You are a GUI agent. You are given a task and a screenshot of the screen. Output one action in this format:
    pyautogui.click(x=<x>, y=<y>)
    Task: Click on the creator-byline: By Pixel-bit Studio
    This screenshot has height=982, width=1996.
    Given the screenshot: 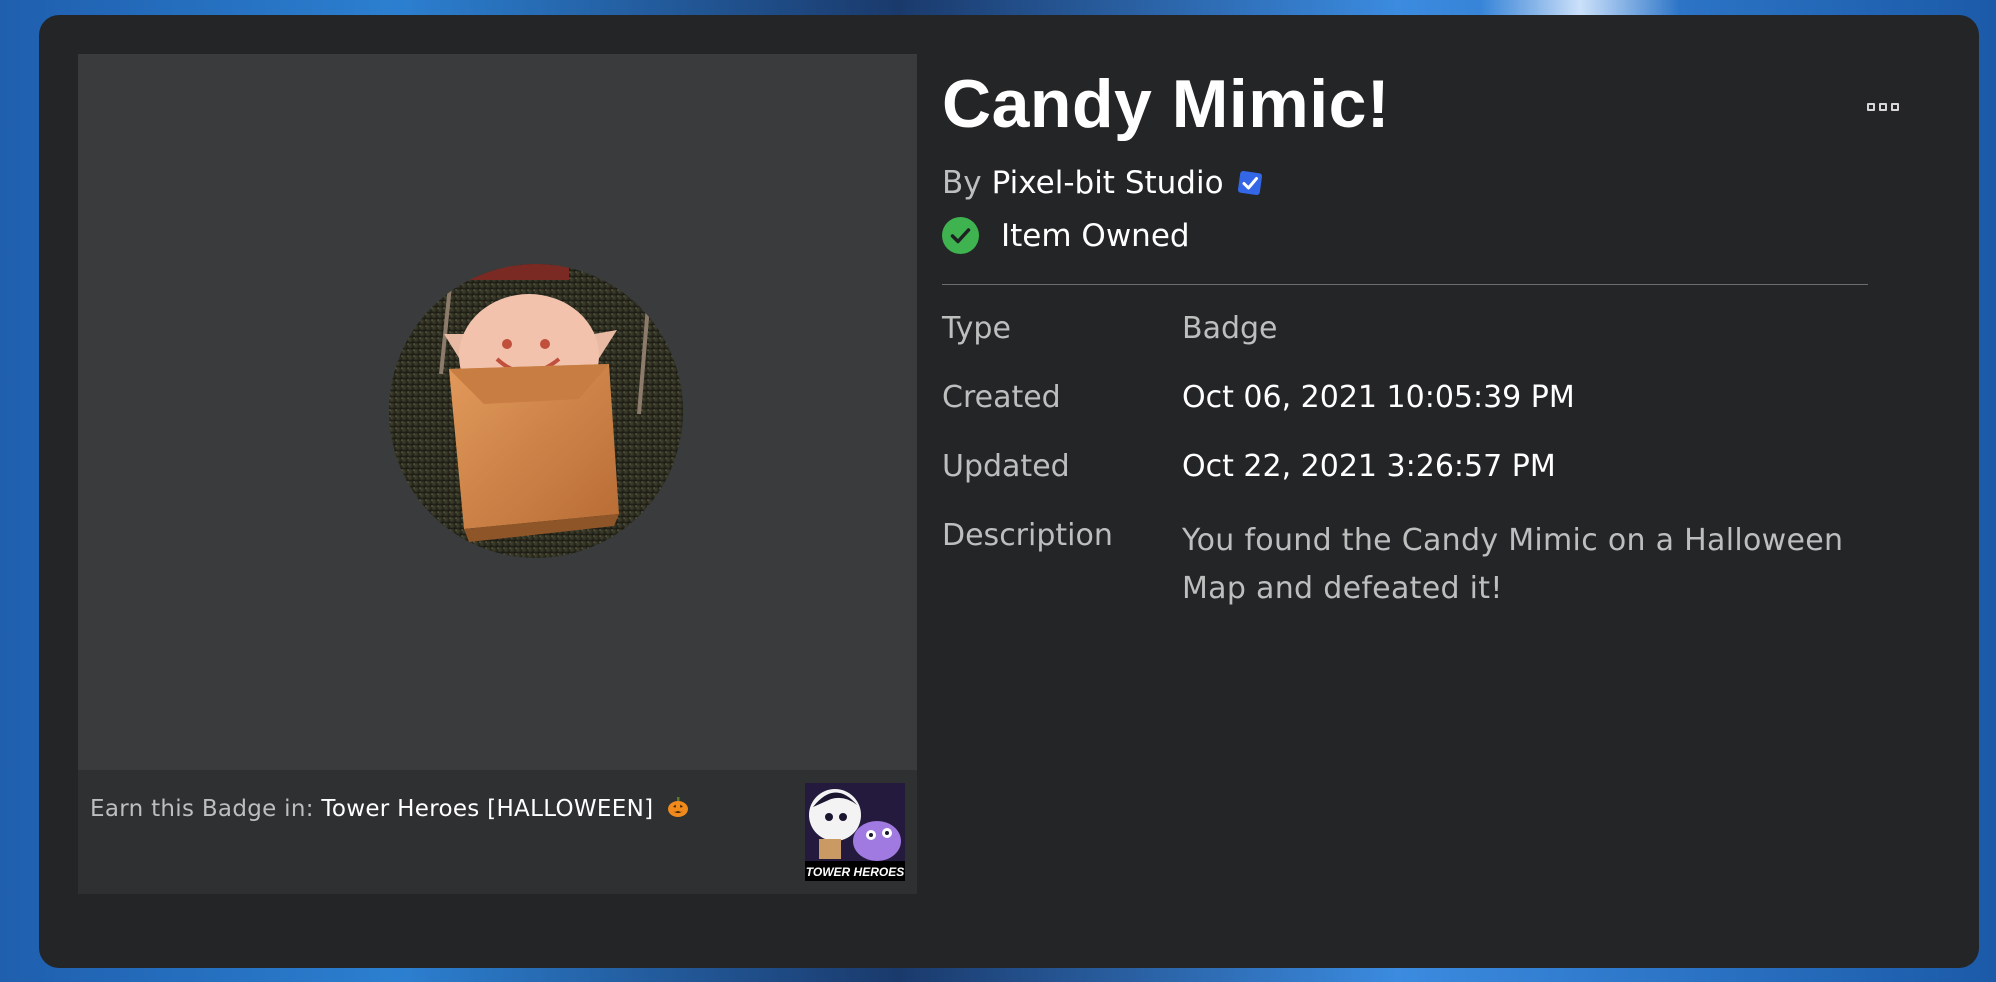 What is the action you would take?
    pyautogui.click(x=1103, y=183)
    